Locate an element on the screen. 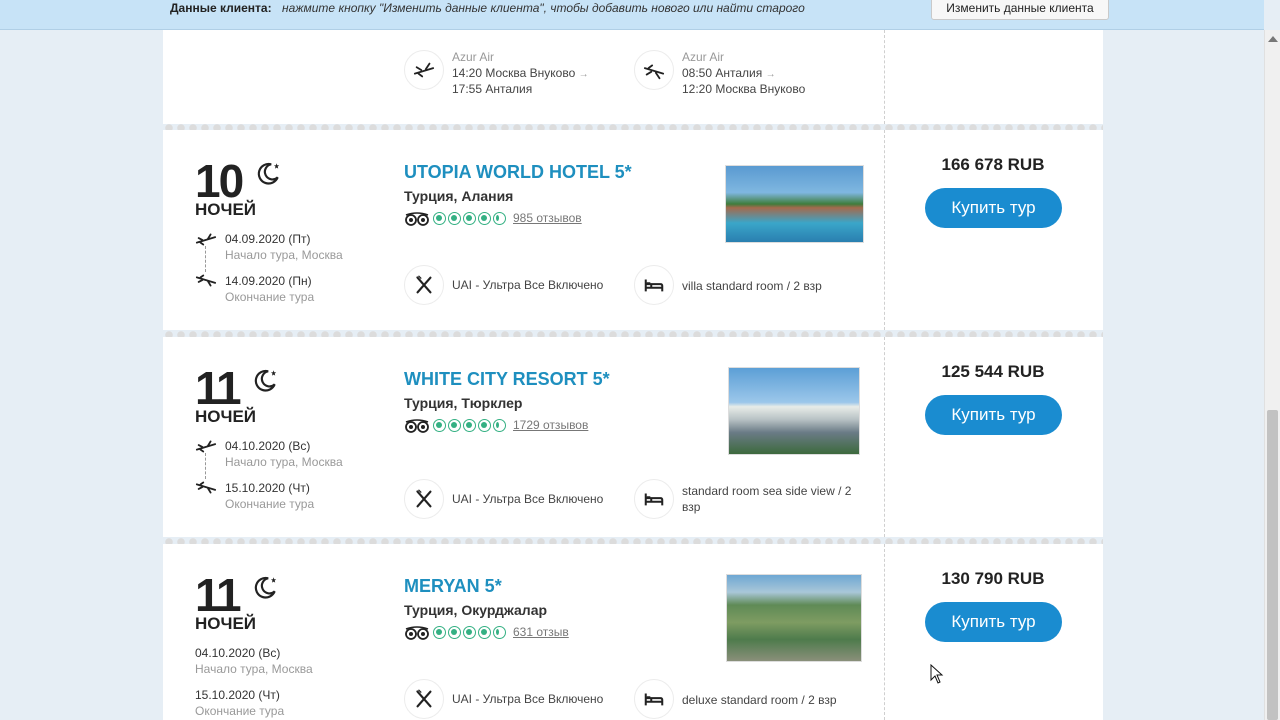 The width and height of the screenshot is (1280, 720). arrow-right-icon: → is located at coordinates (583, 74).